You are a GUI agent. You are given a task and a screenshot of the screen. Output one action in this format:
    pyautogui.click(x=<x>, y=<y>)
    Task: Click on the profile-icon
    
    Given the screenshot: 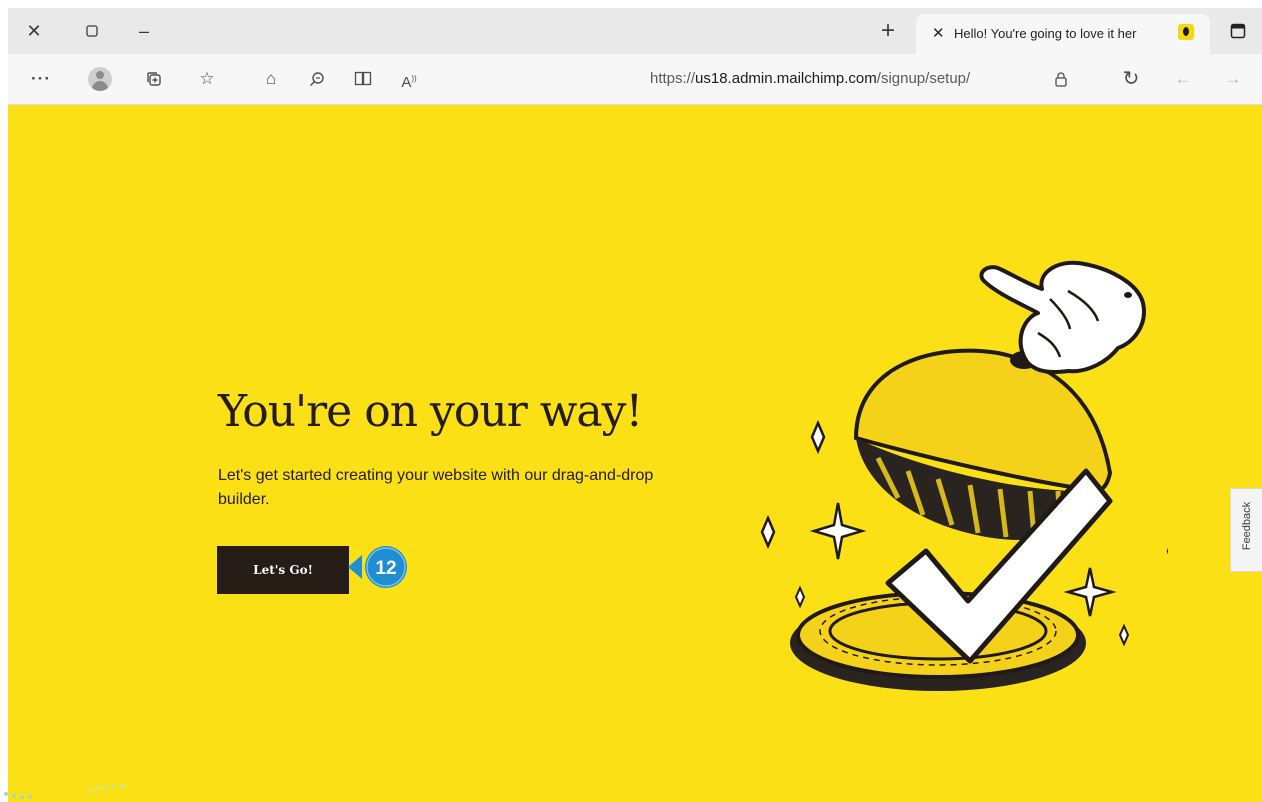 What is the action you would take?
    pyautogui.click(x=100, y=79)
    